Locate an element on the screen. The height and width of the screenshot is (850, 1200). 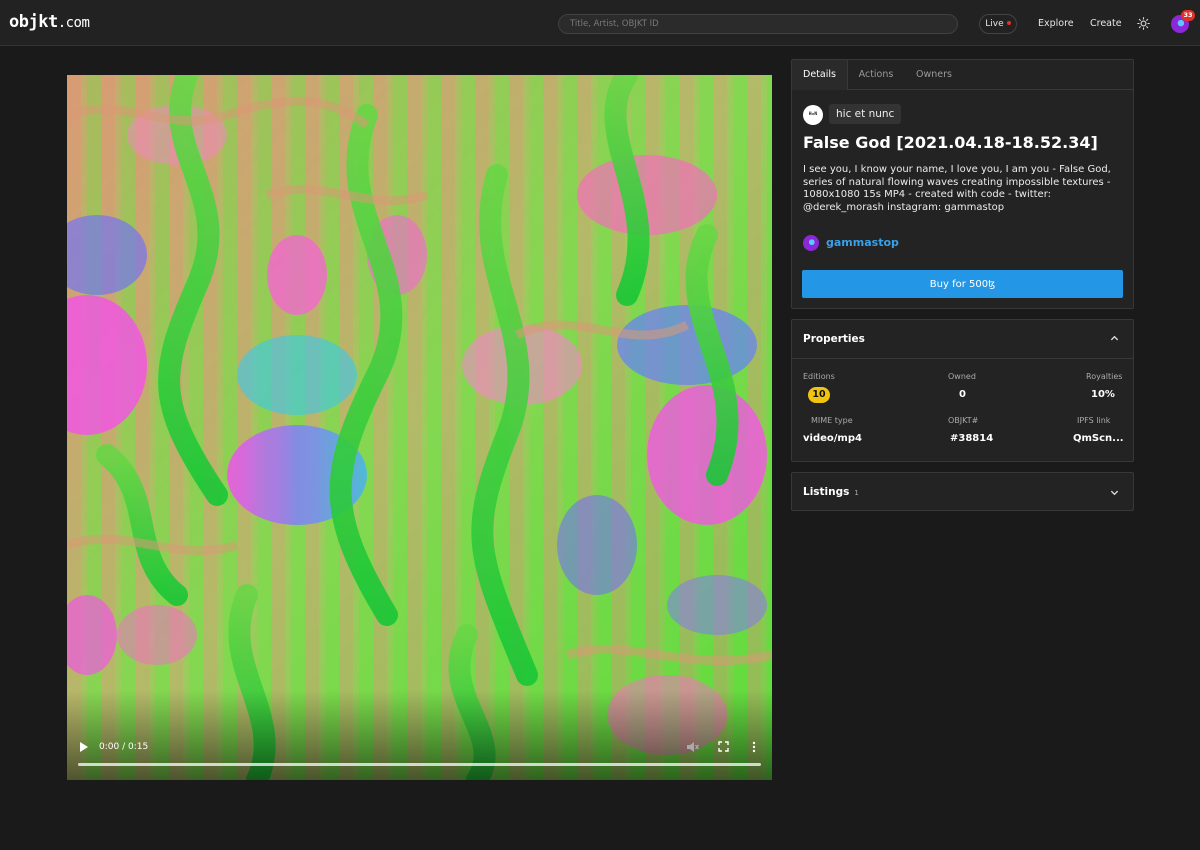
objkt-id-value: #38814 is located at coordinates (971, 438).